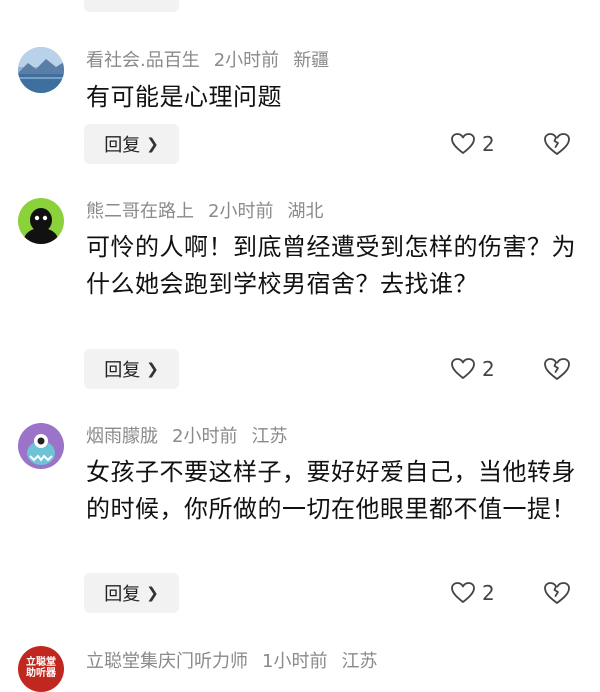 The height and width of the screenshot is (692, 600). I want to click on previous-actions-icons, so click(511, 4).